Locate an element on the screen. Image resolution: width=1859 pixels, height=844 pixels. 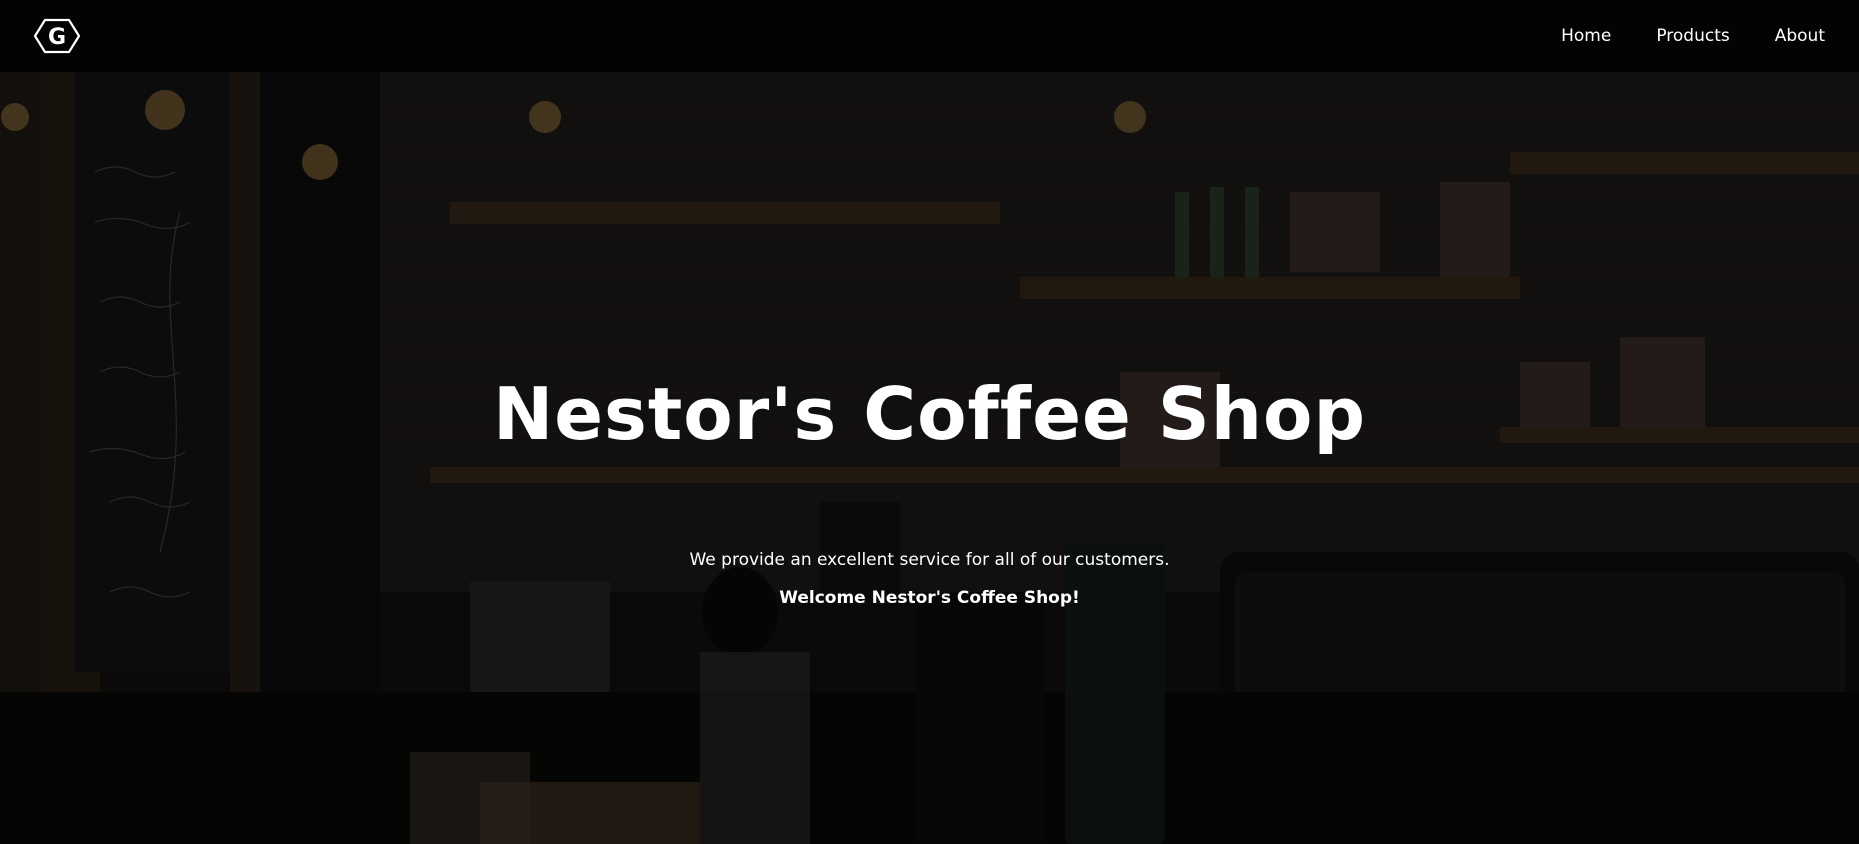
nav-link-products: Products is located at coordinates (1692, 36).